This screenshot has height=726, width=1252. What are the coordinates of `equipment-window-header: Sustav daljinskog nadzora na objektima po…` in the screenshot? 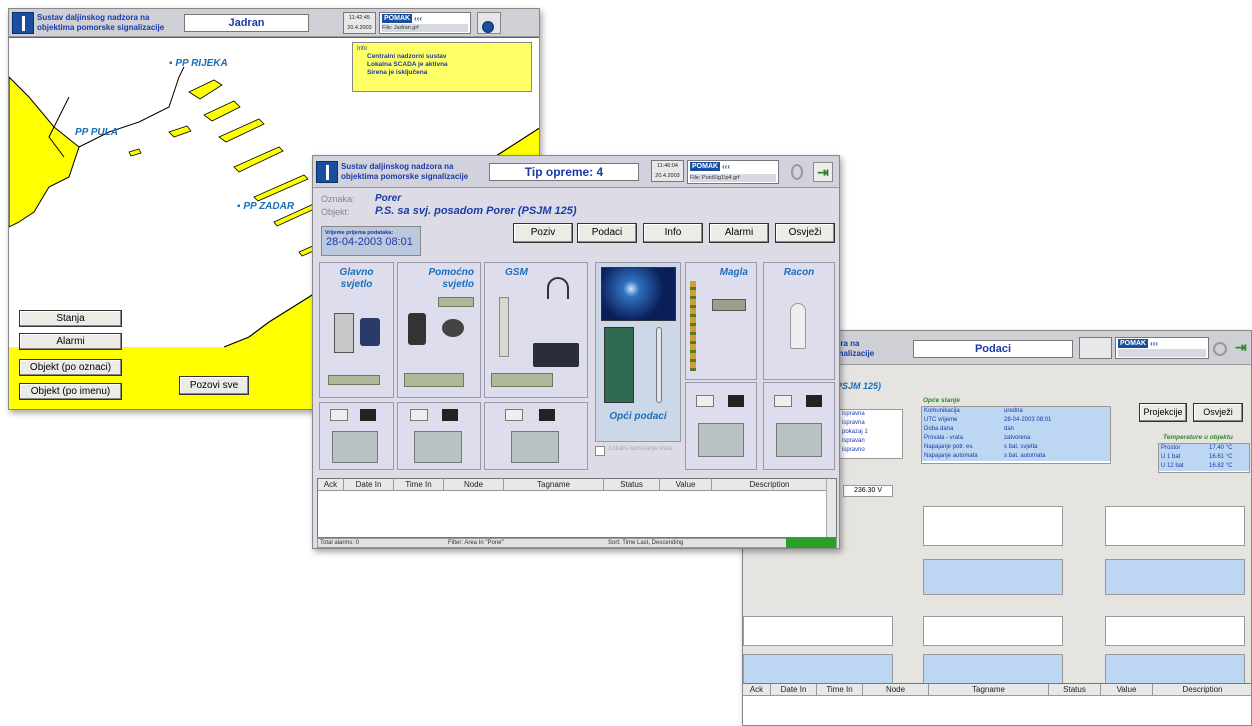 It's located at (576, 172).